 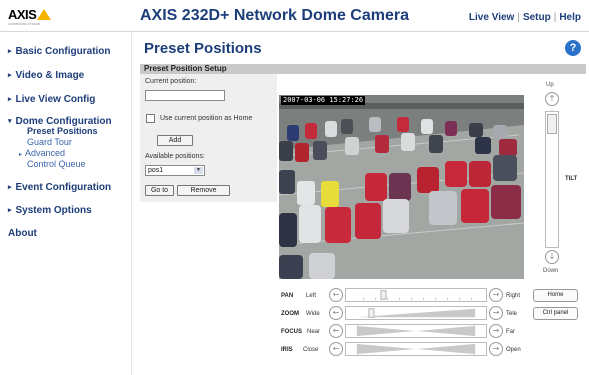 I want to click on focus-near-label: Near, so click(x=314, y=332).